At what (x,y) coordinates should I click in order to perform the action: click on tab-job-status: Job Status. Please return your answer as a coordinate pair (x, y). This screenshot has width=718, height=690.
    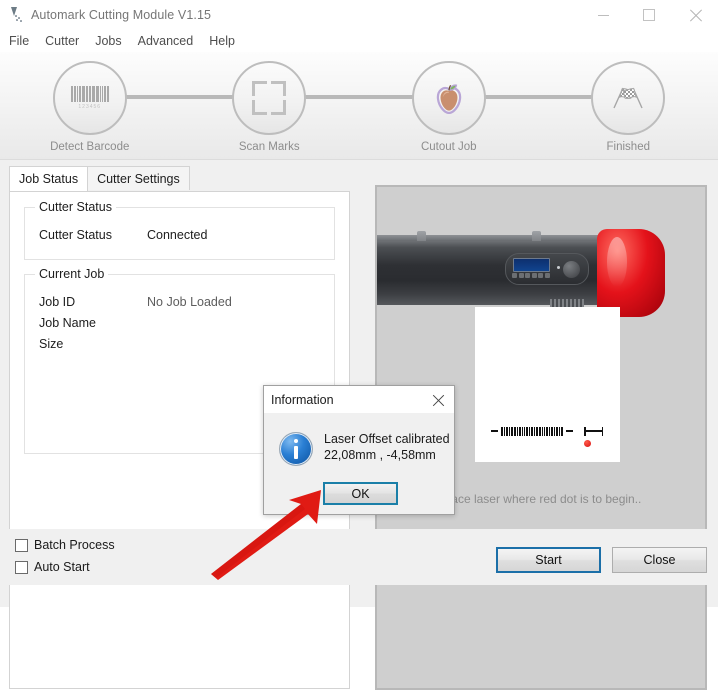
    Looking at the image, I should click on (48, 178).